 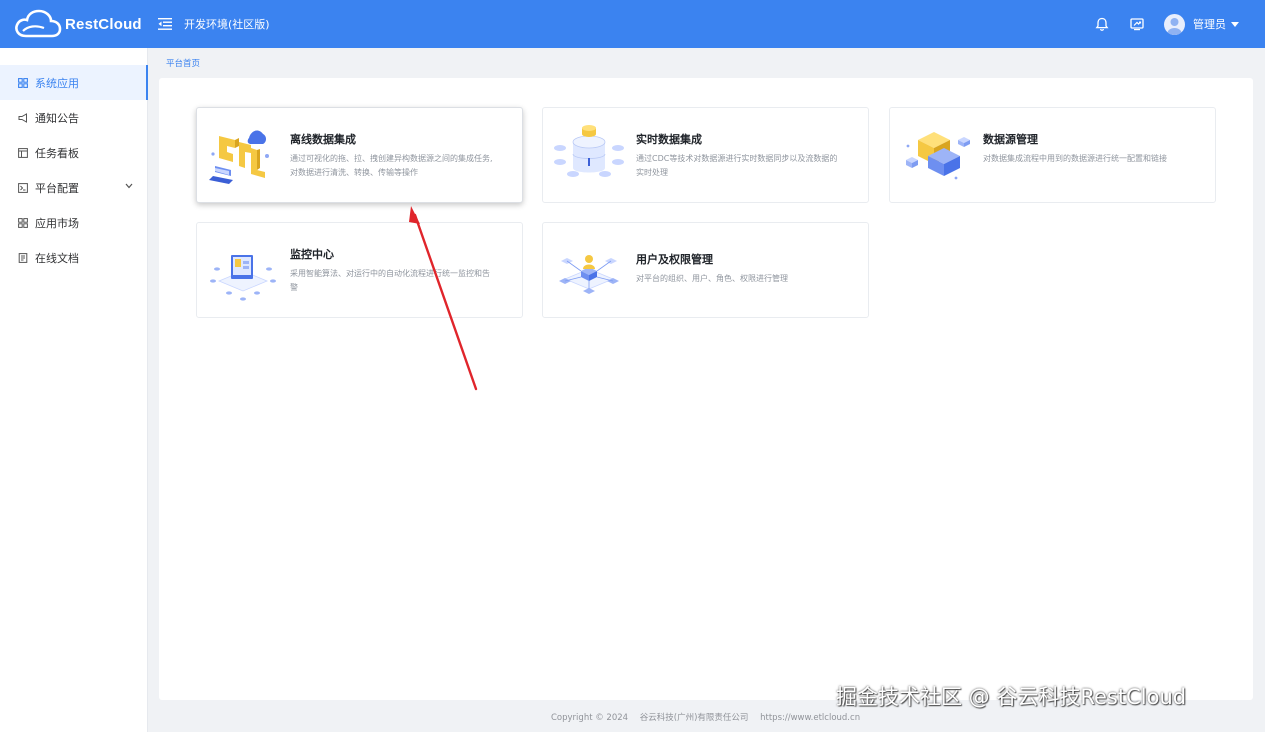 I want to click on sidebar-item-label: 在线文档, so click(x=57, y=258).